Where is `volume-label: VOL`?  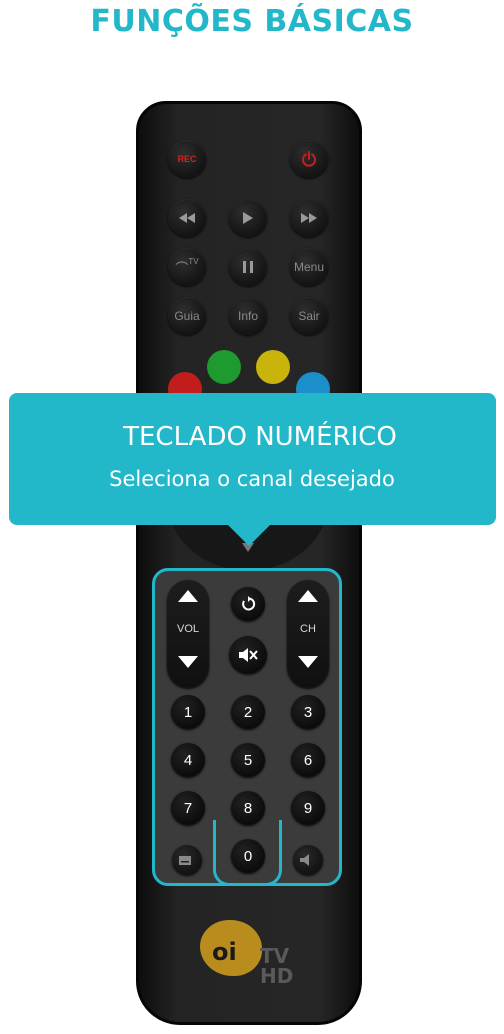 volume-label: VOL is located at coordinates (187, 629).